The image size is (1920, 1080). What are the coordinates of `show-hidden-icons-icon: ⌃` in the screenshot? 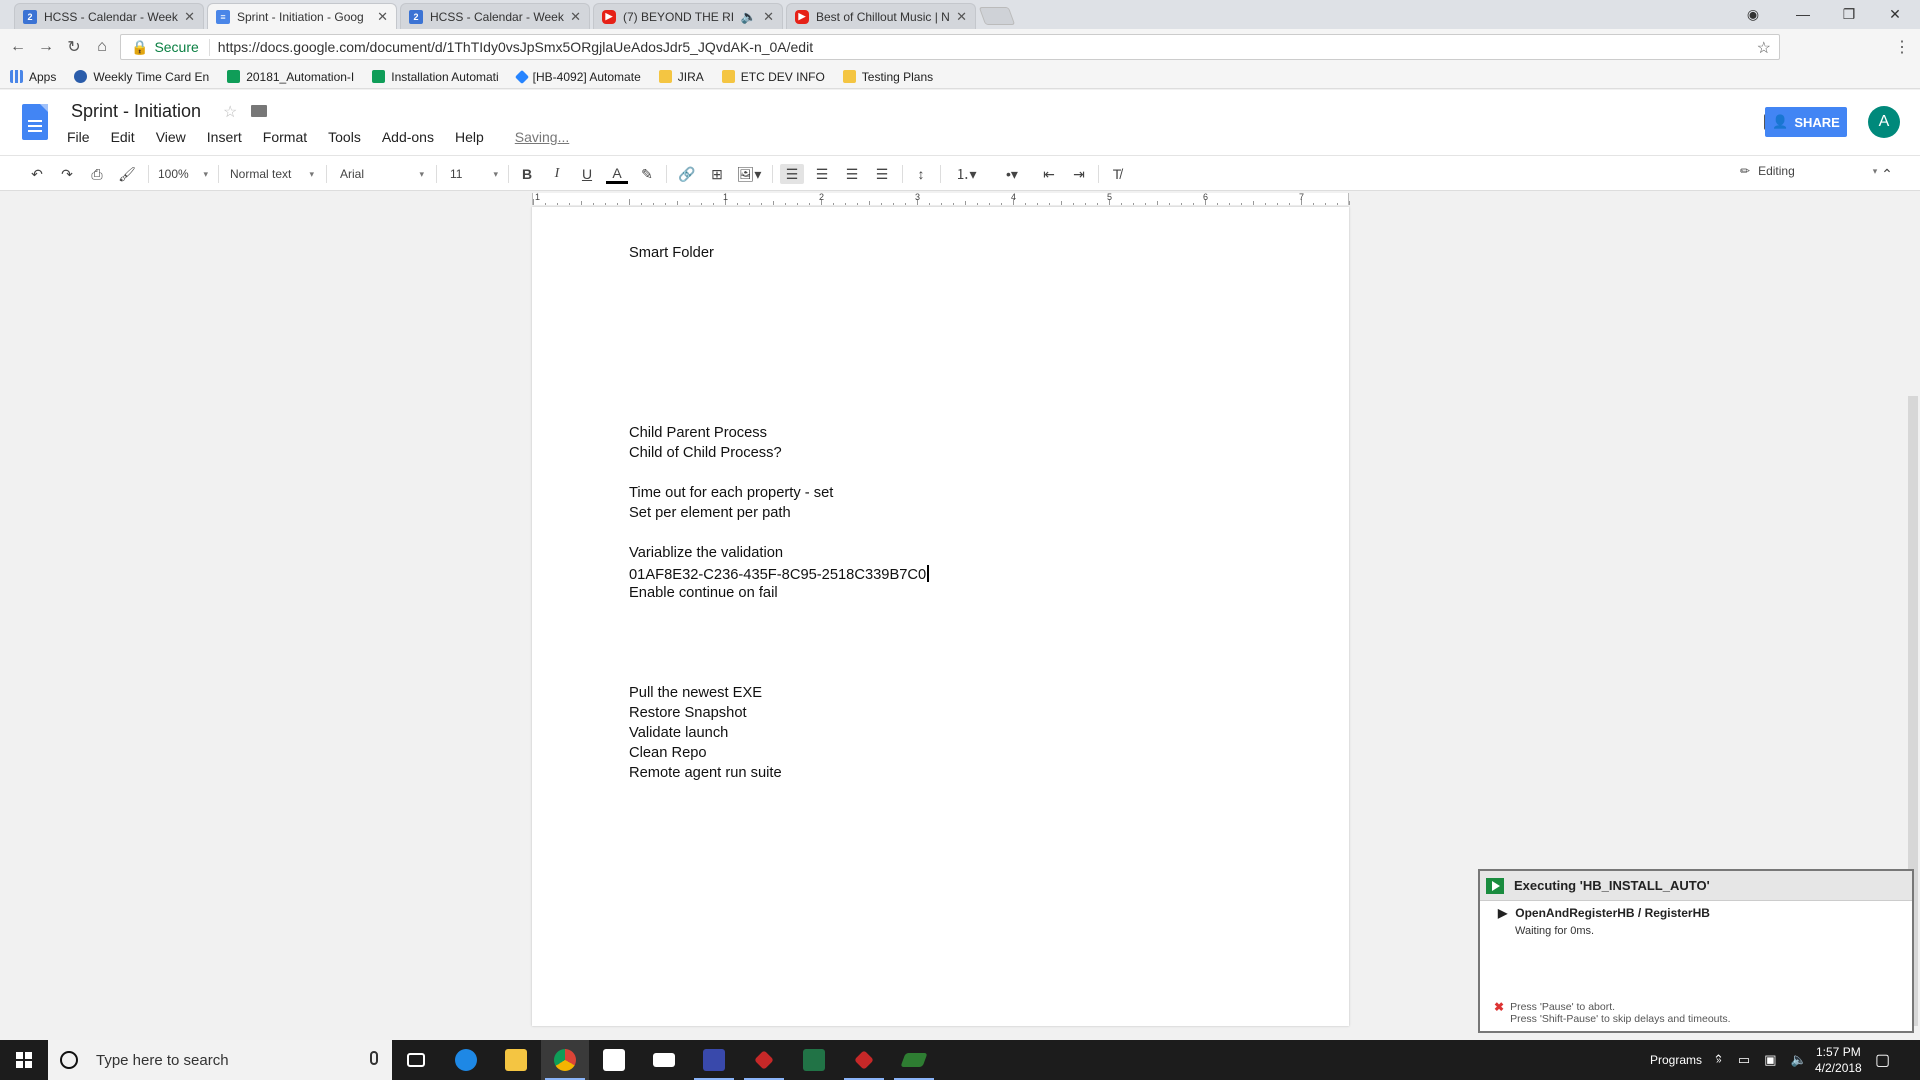 It's located at (1718, 1060).